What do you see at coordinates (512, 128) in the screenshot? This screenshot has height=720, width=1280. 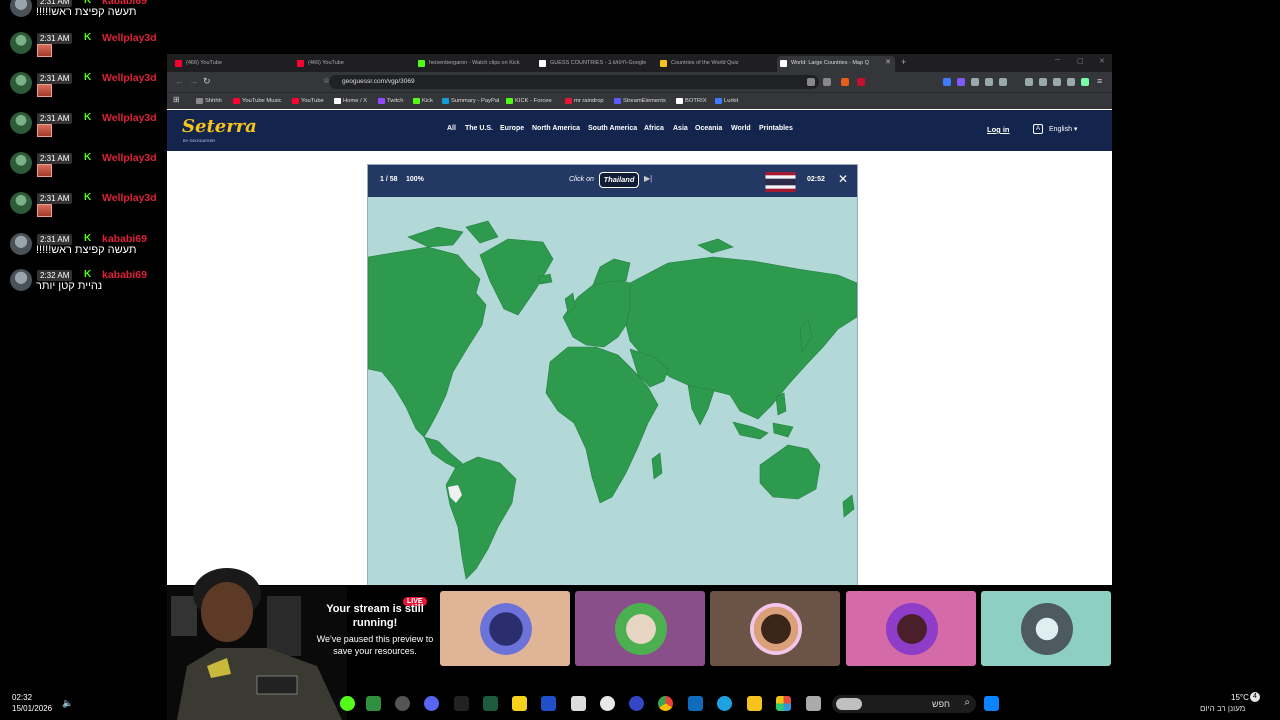 I see `nav-link: Europe` at bounding box center [512, 128].